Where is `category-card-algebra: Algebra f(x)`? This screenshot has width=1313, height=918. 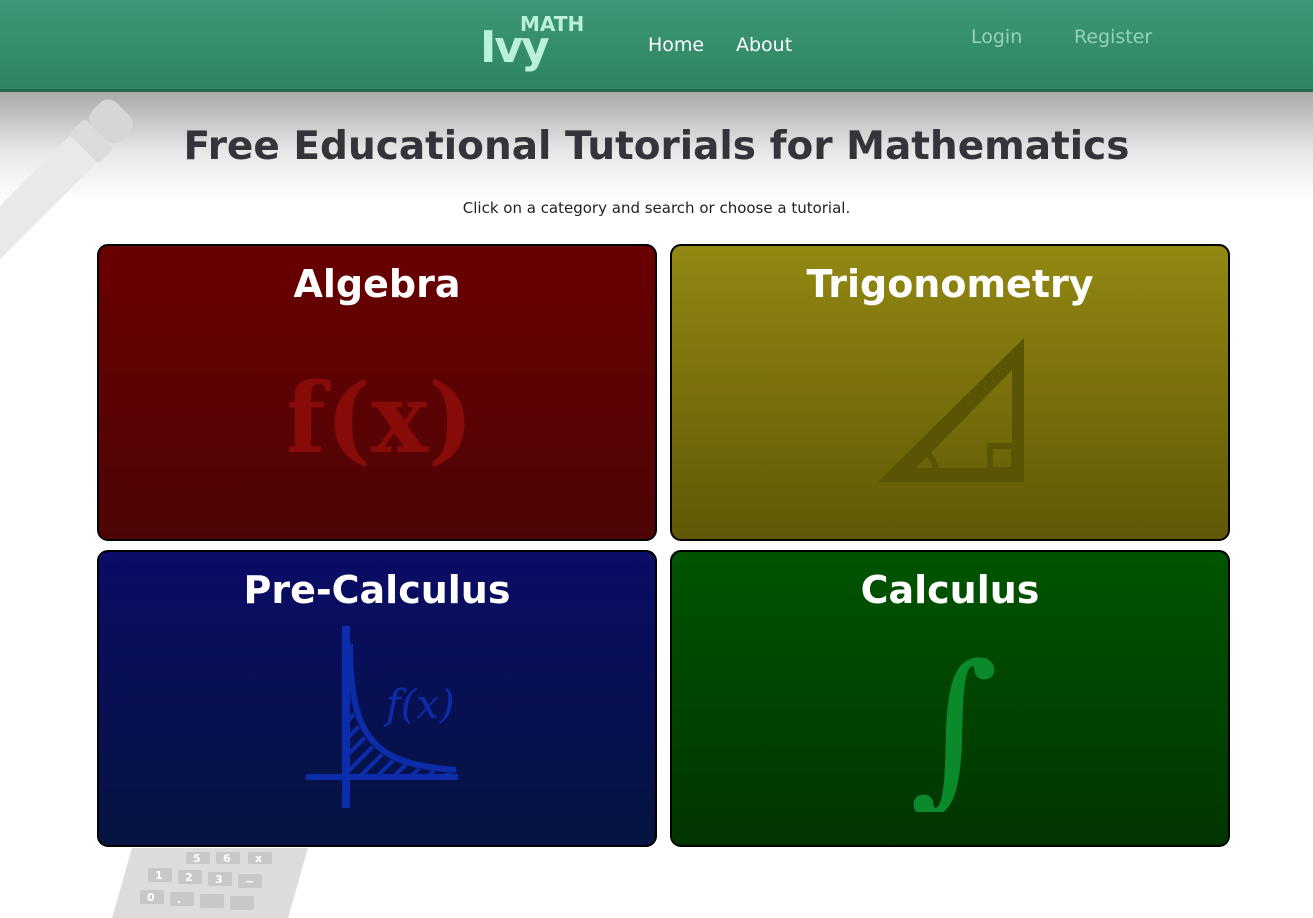 category-card-algebra: Algebra f(x) is located at coordinates (377, 392).